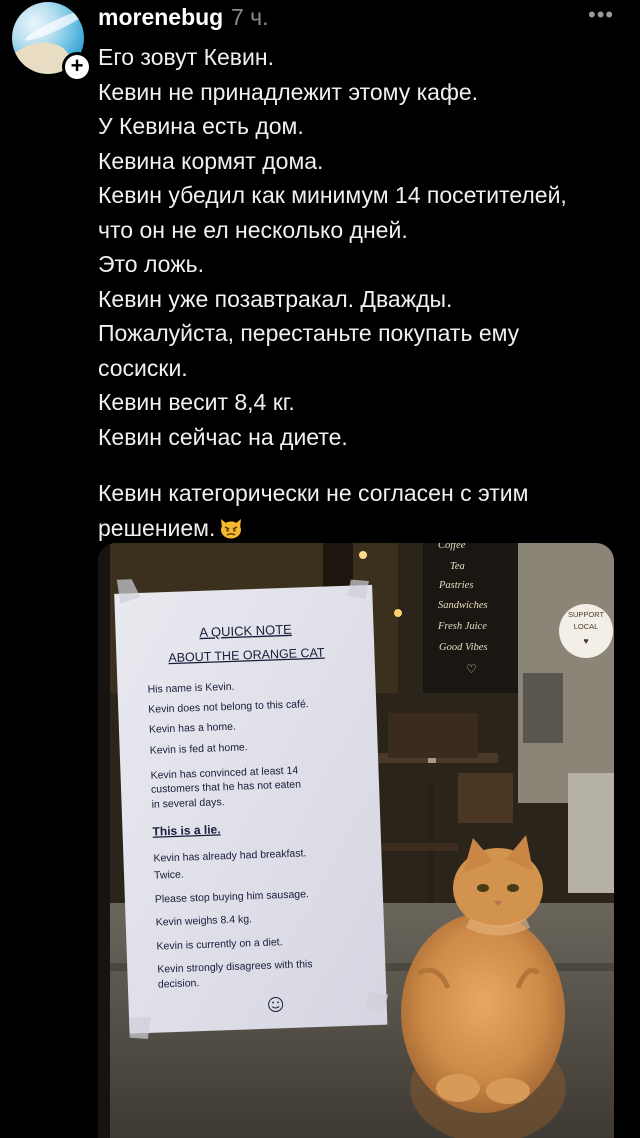 The width and height of the screenshot is (640, 1138). I want to click on sticker-heart-icon: ♥, so click(585, 641).